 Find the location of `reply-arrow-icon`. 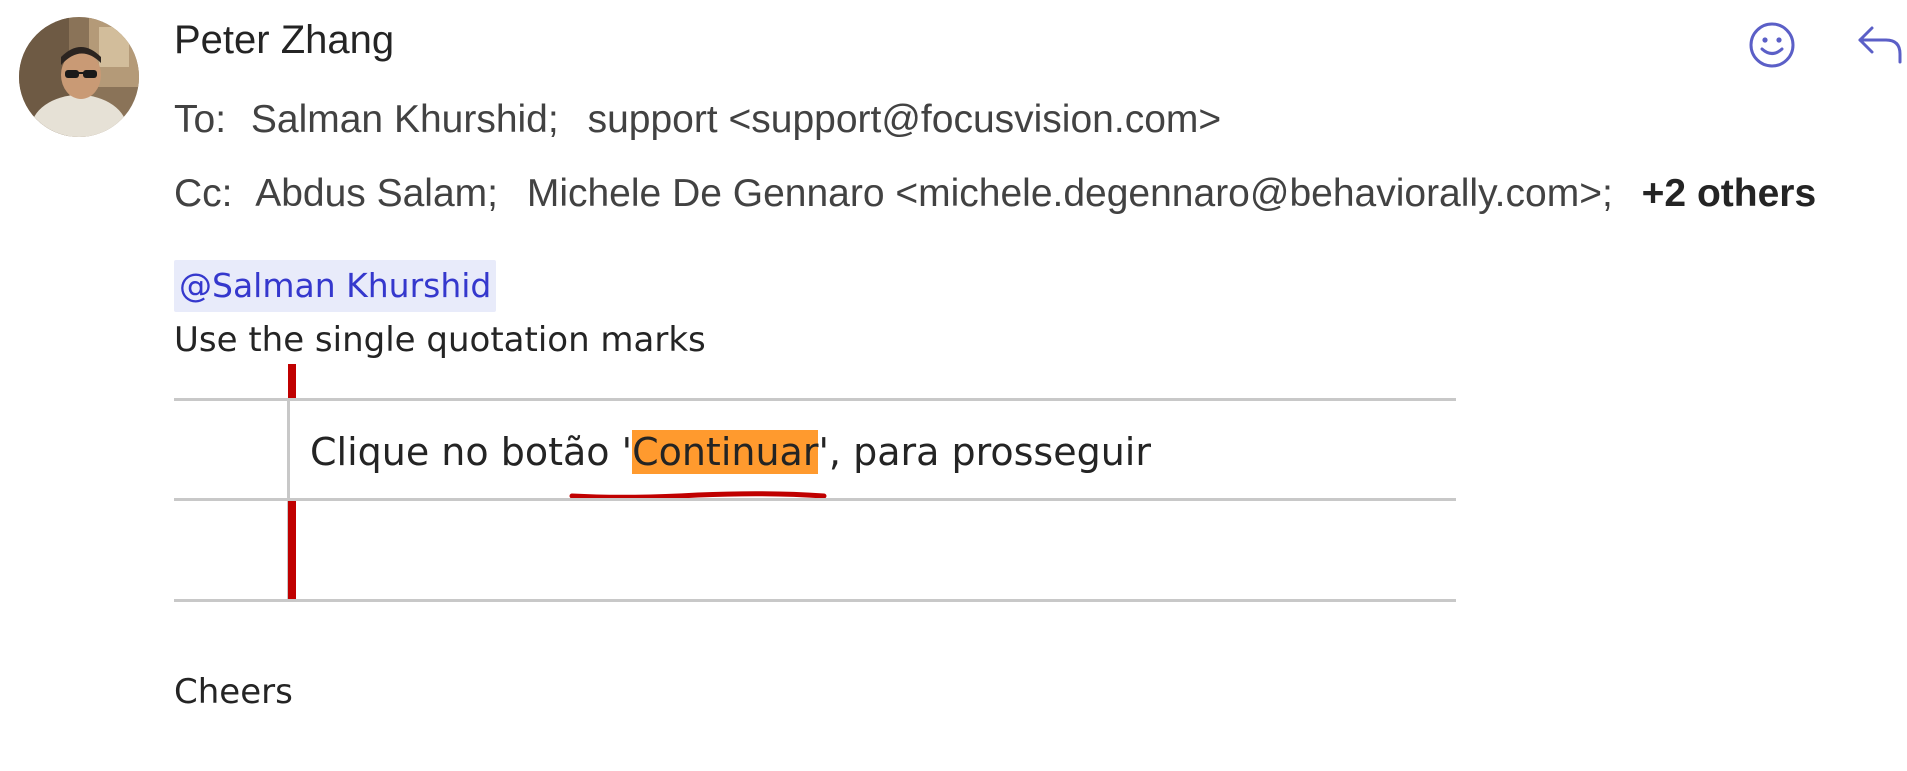

reply-arrow-icon is located at coordinates (1880, 45).